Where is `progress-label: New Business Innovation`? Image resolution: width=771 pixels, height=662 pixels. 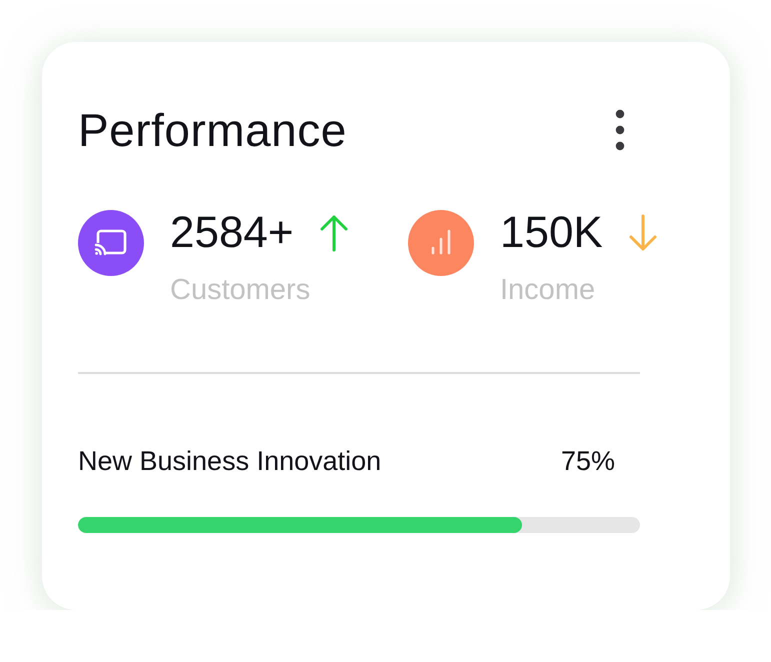 progress-label: New Business Innovation is located at coordinates (230, 461).